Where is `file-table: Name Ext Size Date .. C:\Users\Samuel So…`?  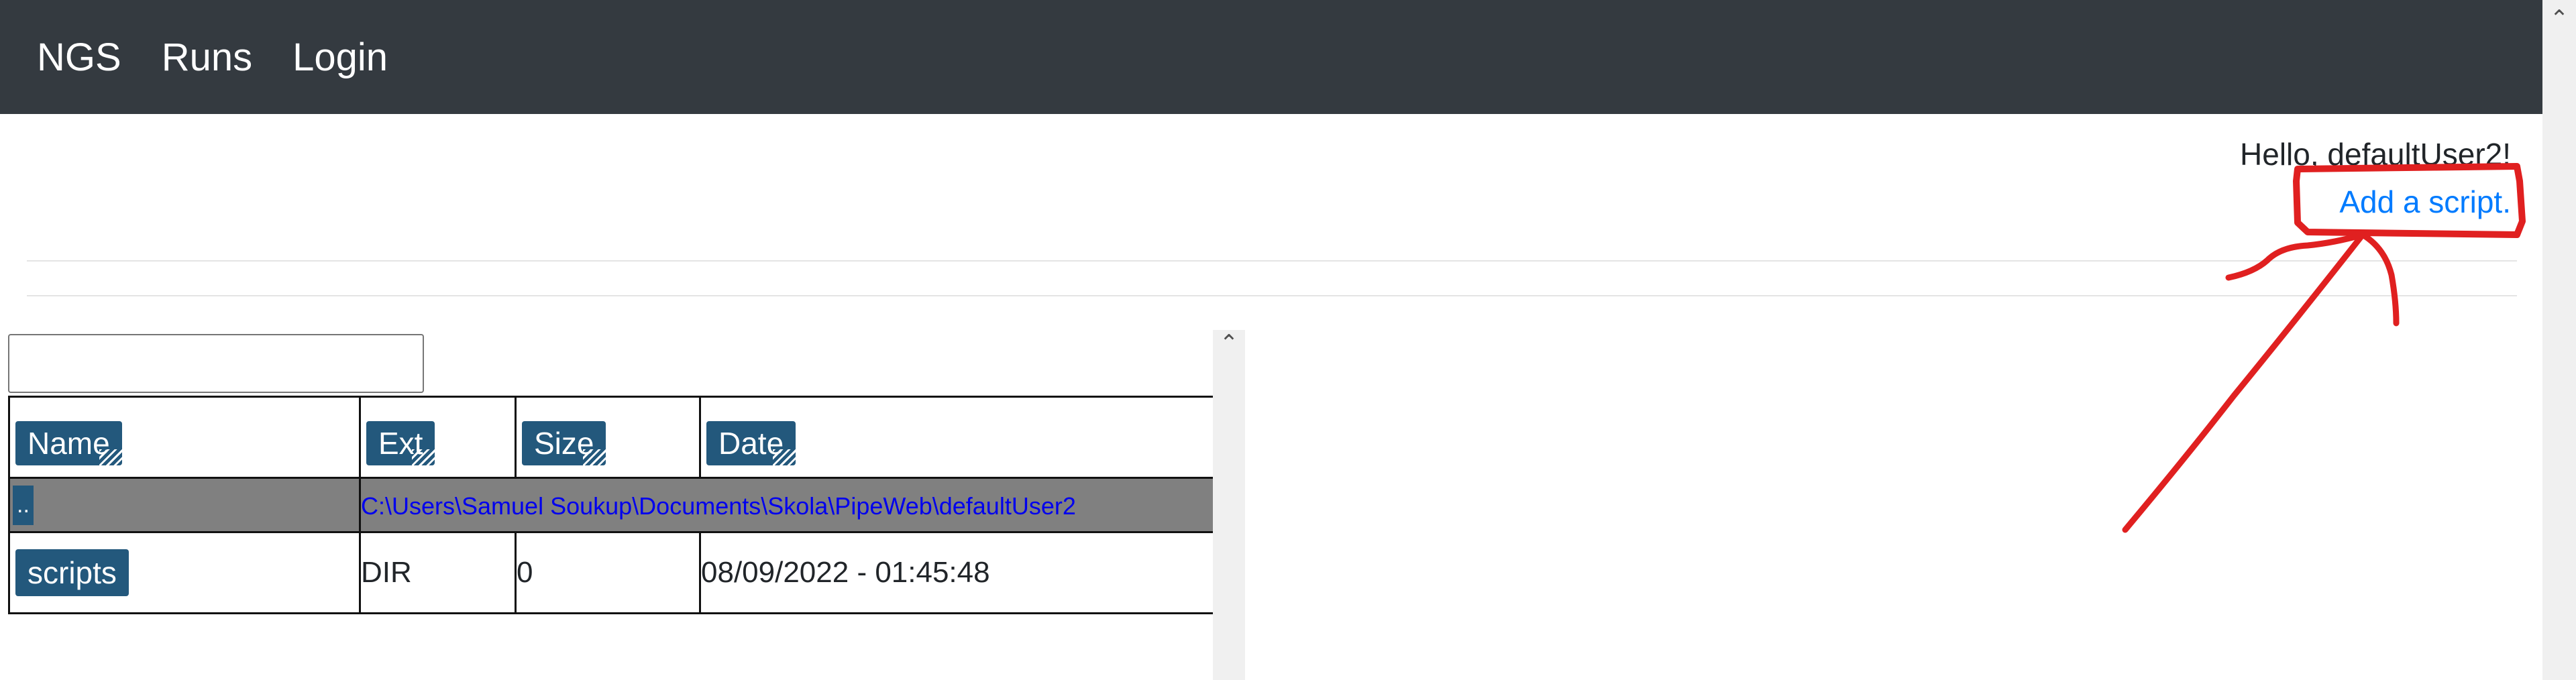
file-table: Name Ext Size Date .. C:\Users\Samuel So… is located at coordinates (610, 505).